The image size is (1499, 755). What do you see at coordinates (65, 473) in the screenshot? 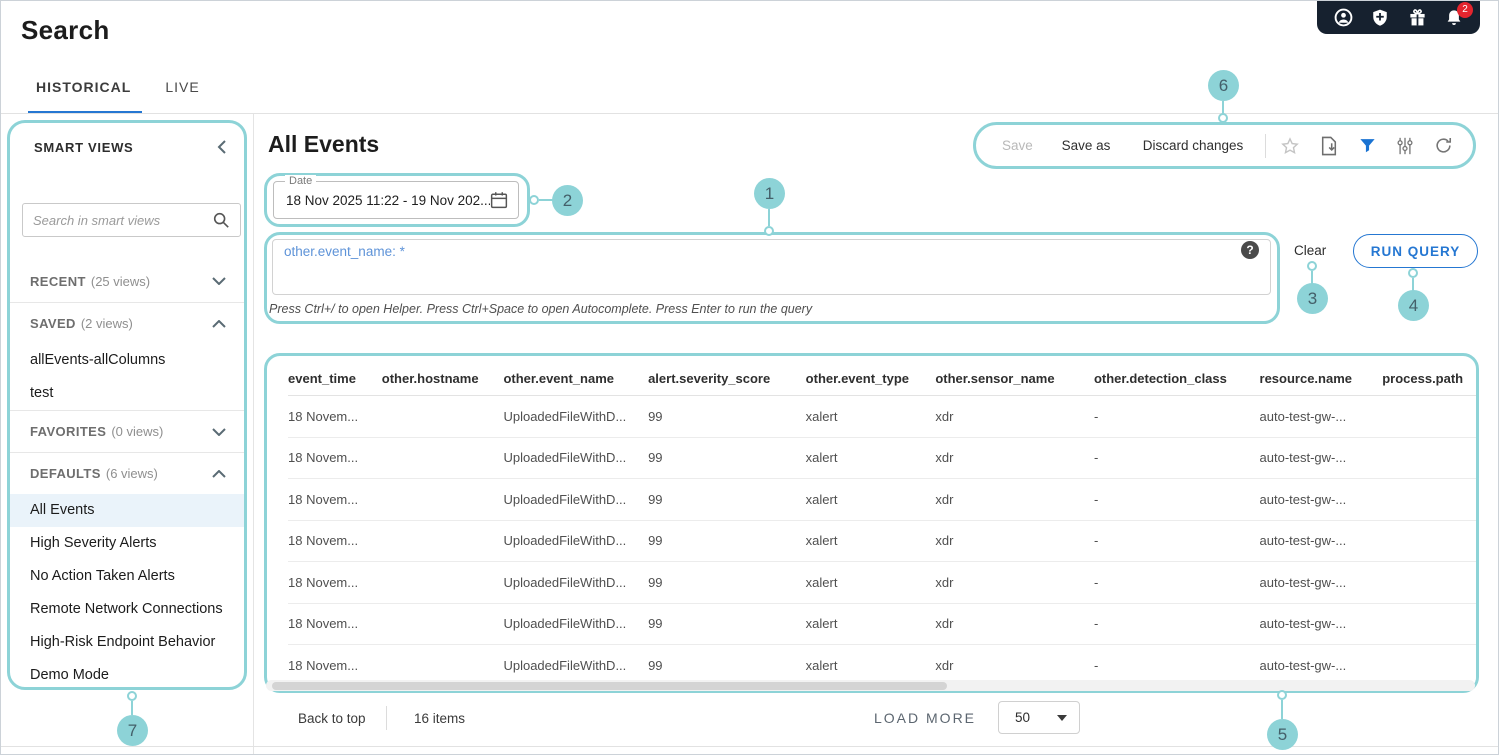
I see `section-label: DEFAULTS` at bounding box center [65, 473].